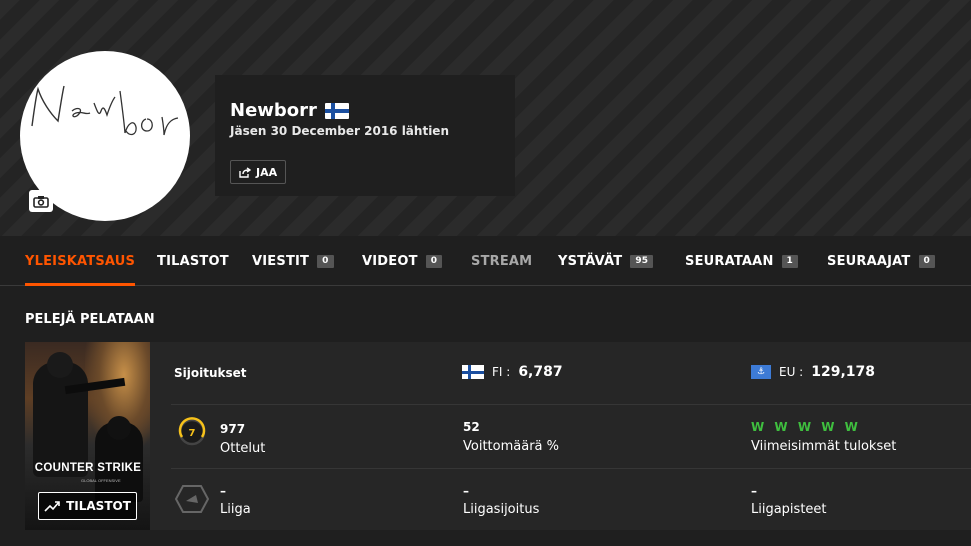  I want to click on trend-icon, so click(52, 506).